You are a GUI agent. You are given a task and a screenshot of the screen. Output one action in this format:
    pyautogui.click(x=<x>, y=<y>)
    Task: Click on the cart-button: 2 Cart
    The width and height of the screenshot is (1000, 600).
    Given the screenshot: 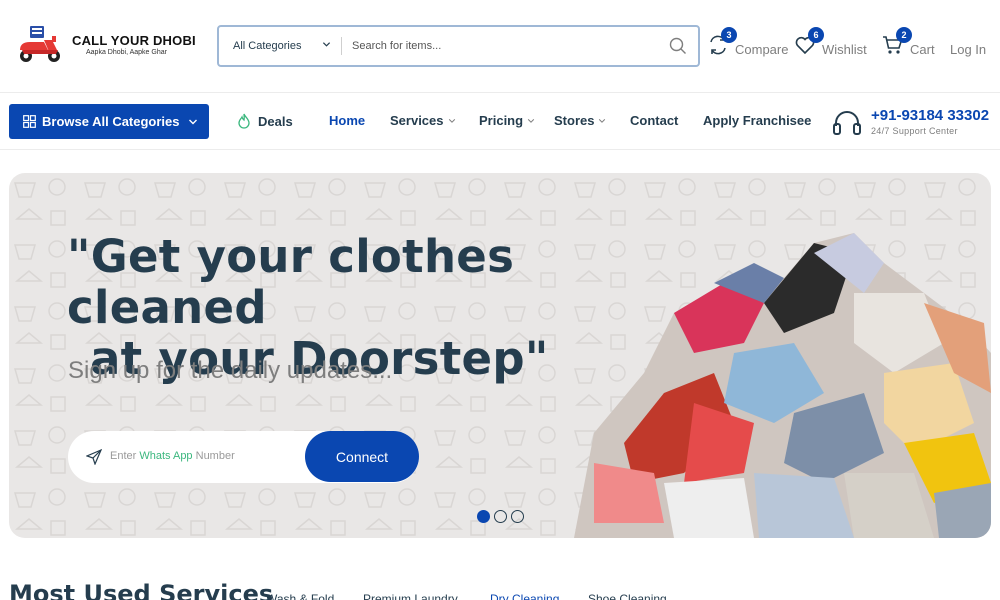 What is the action you would take?
    pyautogui.click(x=908, y=43)
    